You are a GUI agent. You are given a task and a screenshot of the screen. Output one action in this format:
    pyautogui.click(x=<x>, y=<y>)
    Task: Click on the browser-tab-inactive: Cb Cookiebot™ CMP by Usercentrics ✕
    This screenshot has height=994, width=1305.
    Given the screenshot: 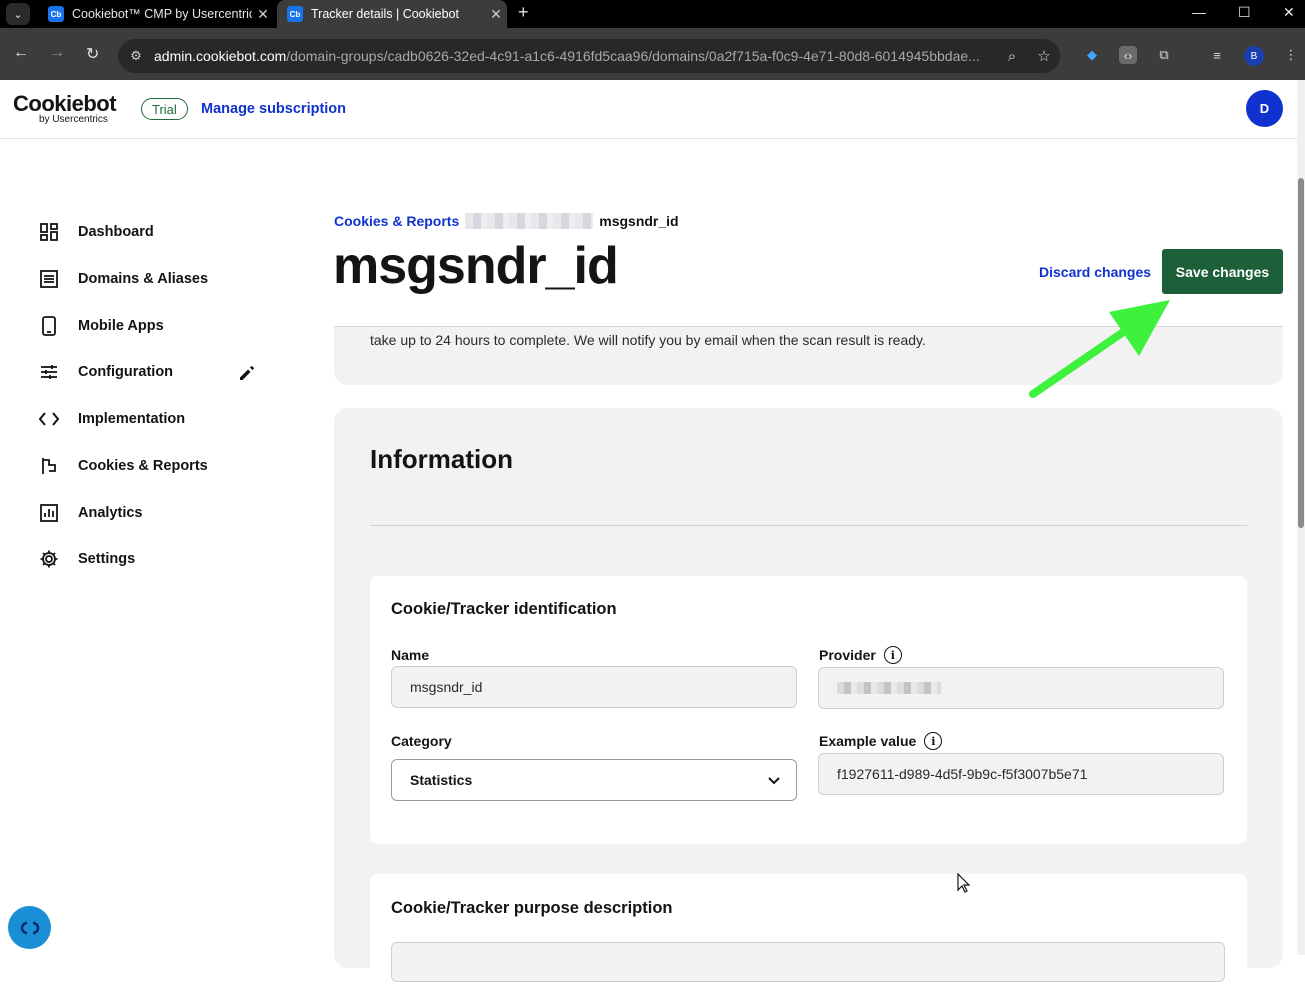 What is the action you would take?
    pyautogui.click(x=156, y=14)
    